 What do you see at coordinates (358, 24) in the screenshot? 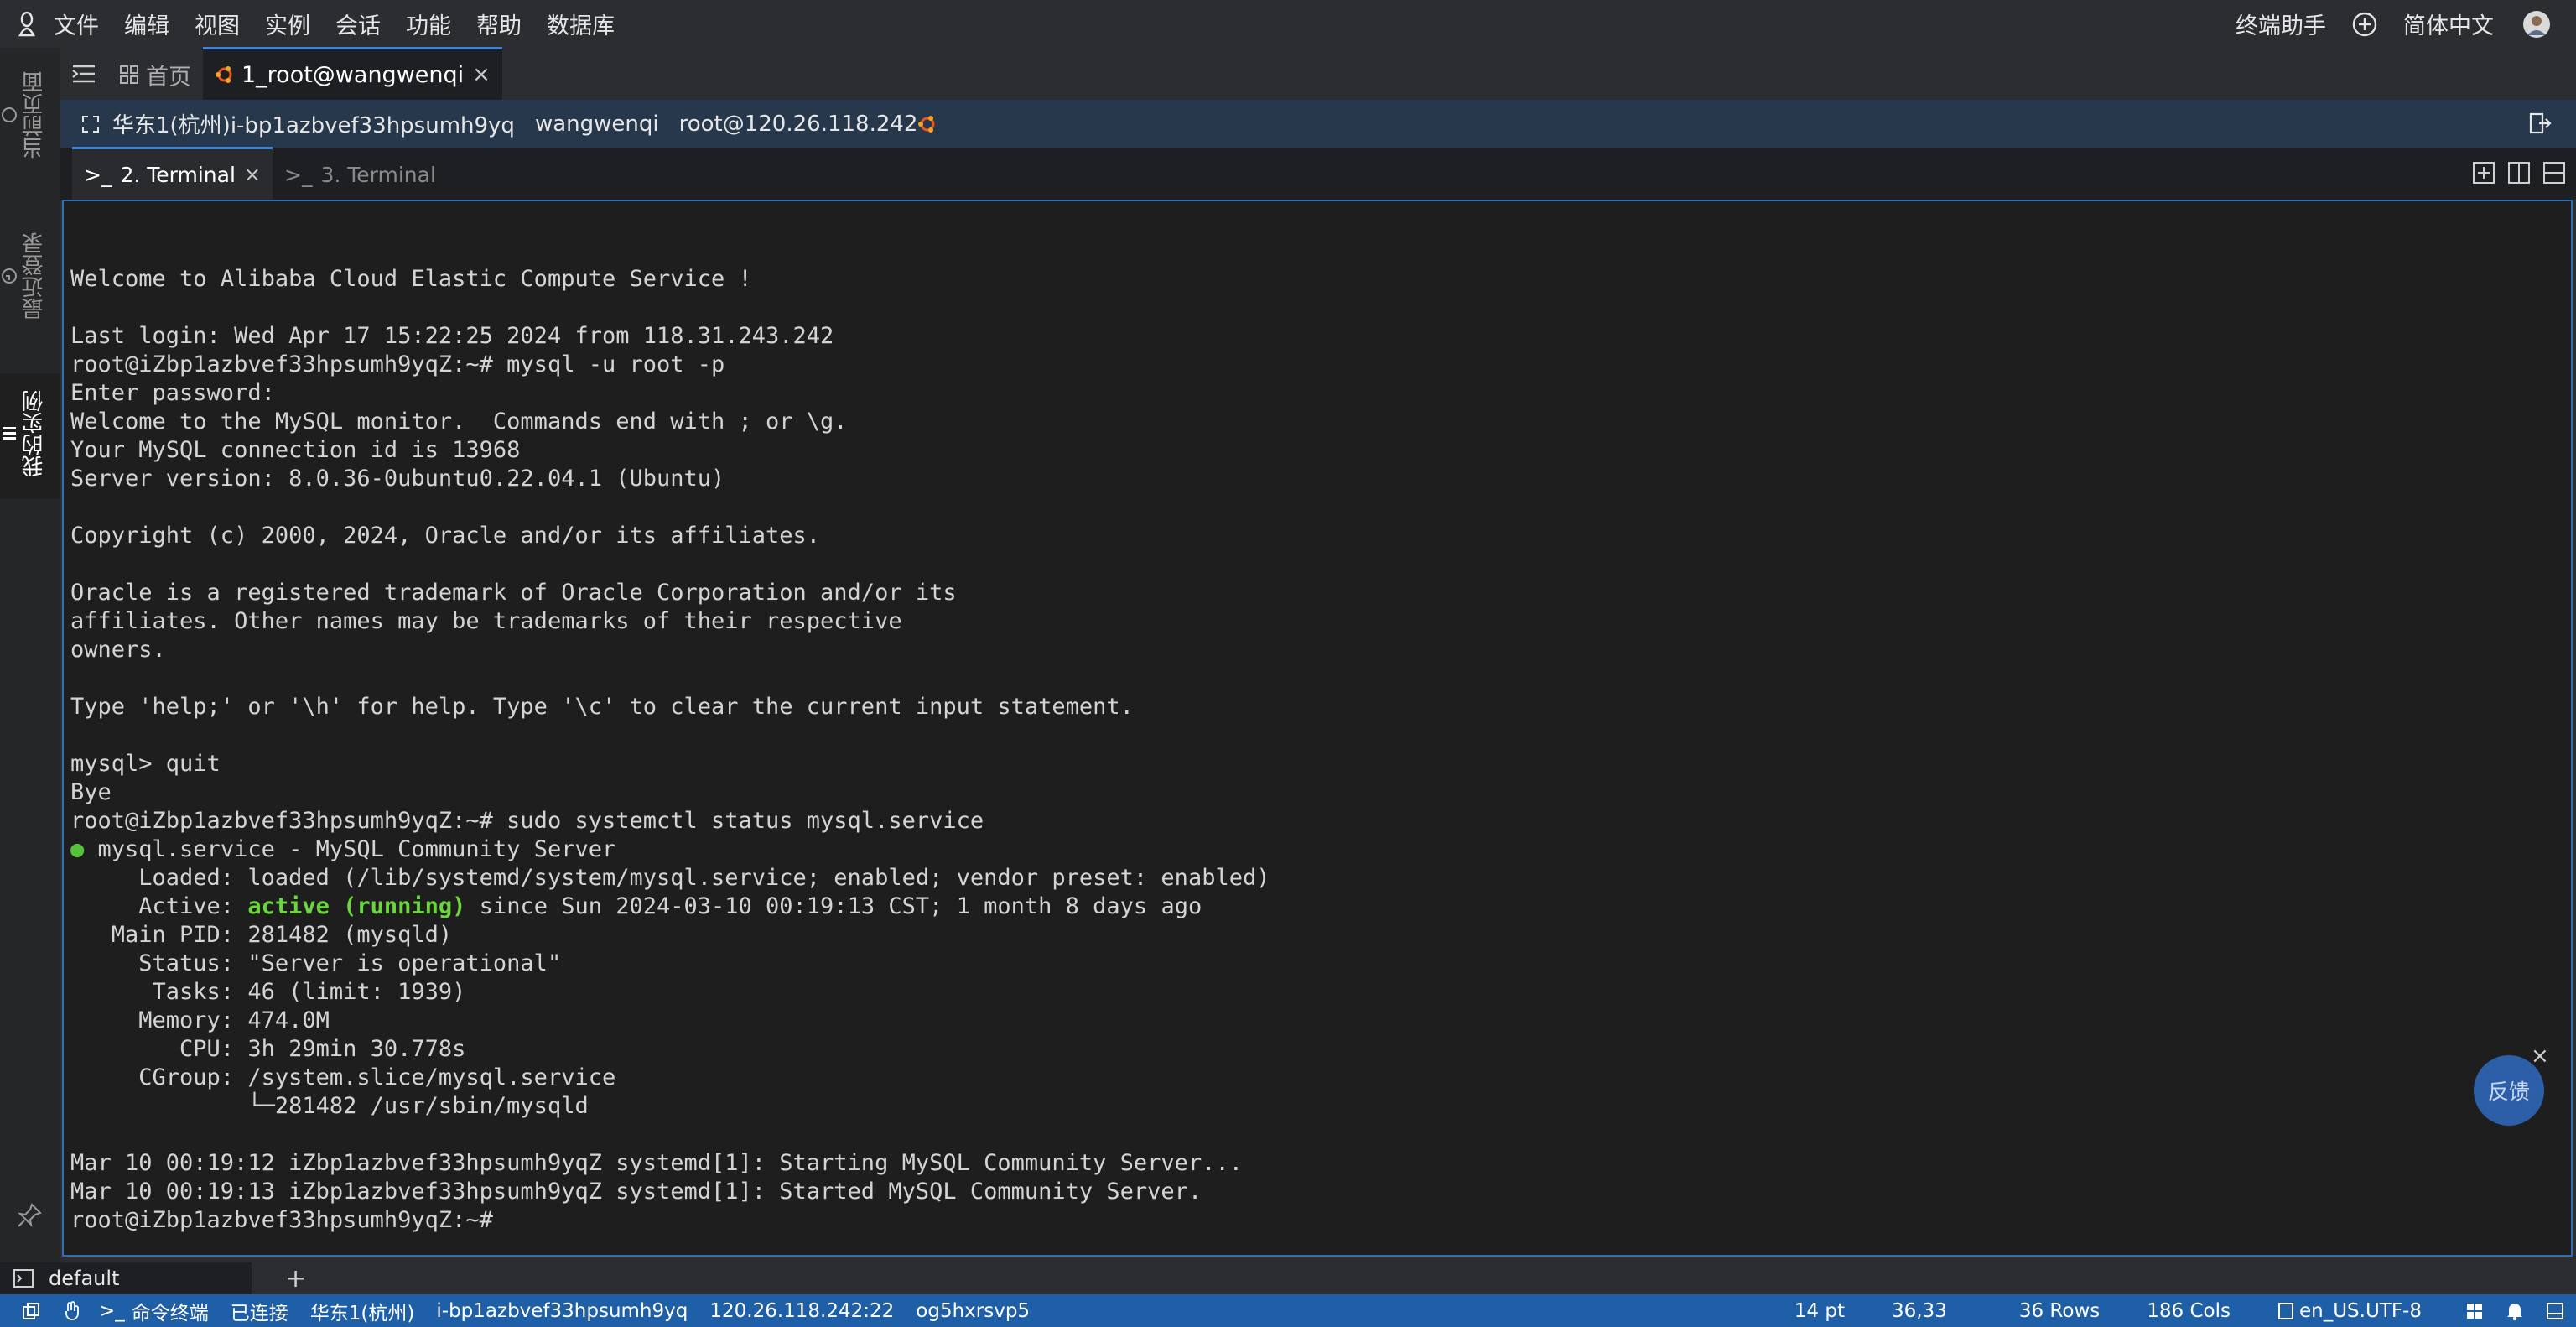
I see `menu-session: 会话` at bounding box center [358, 24].